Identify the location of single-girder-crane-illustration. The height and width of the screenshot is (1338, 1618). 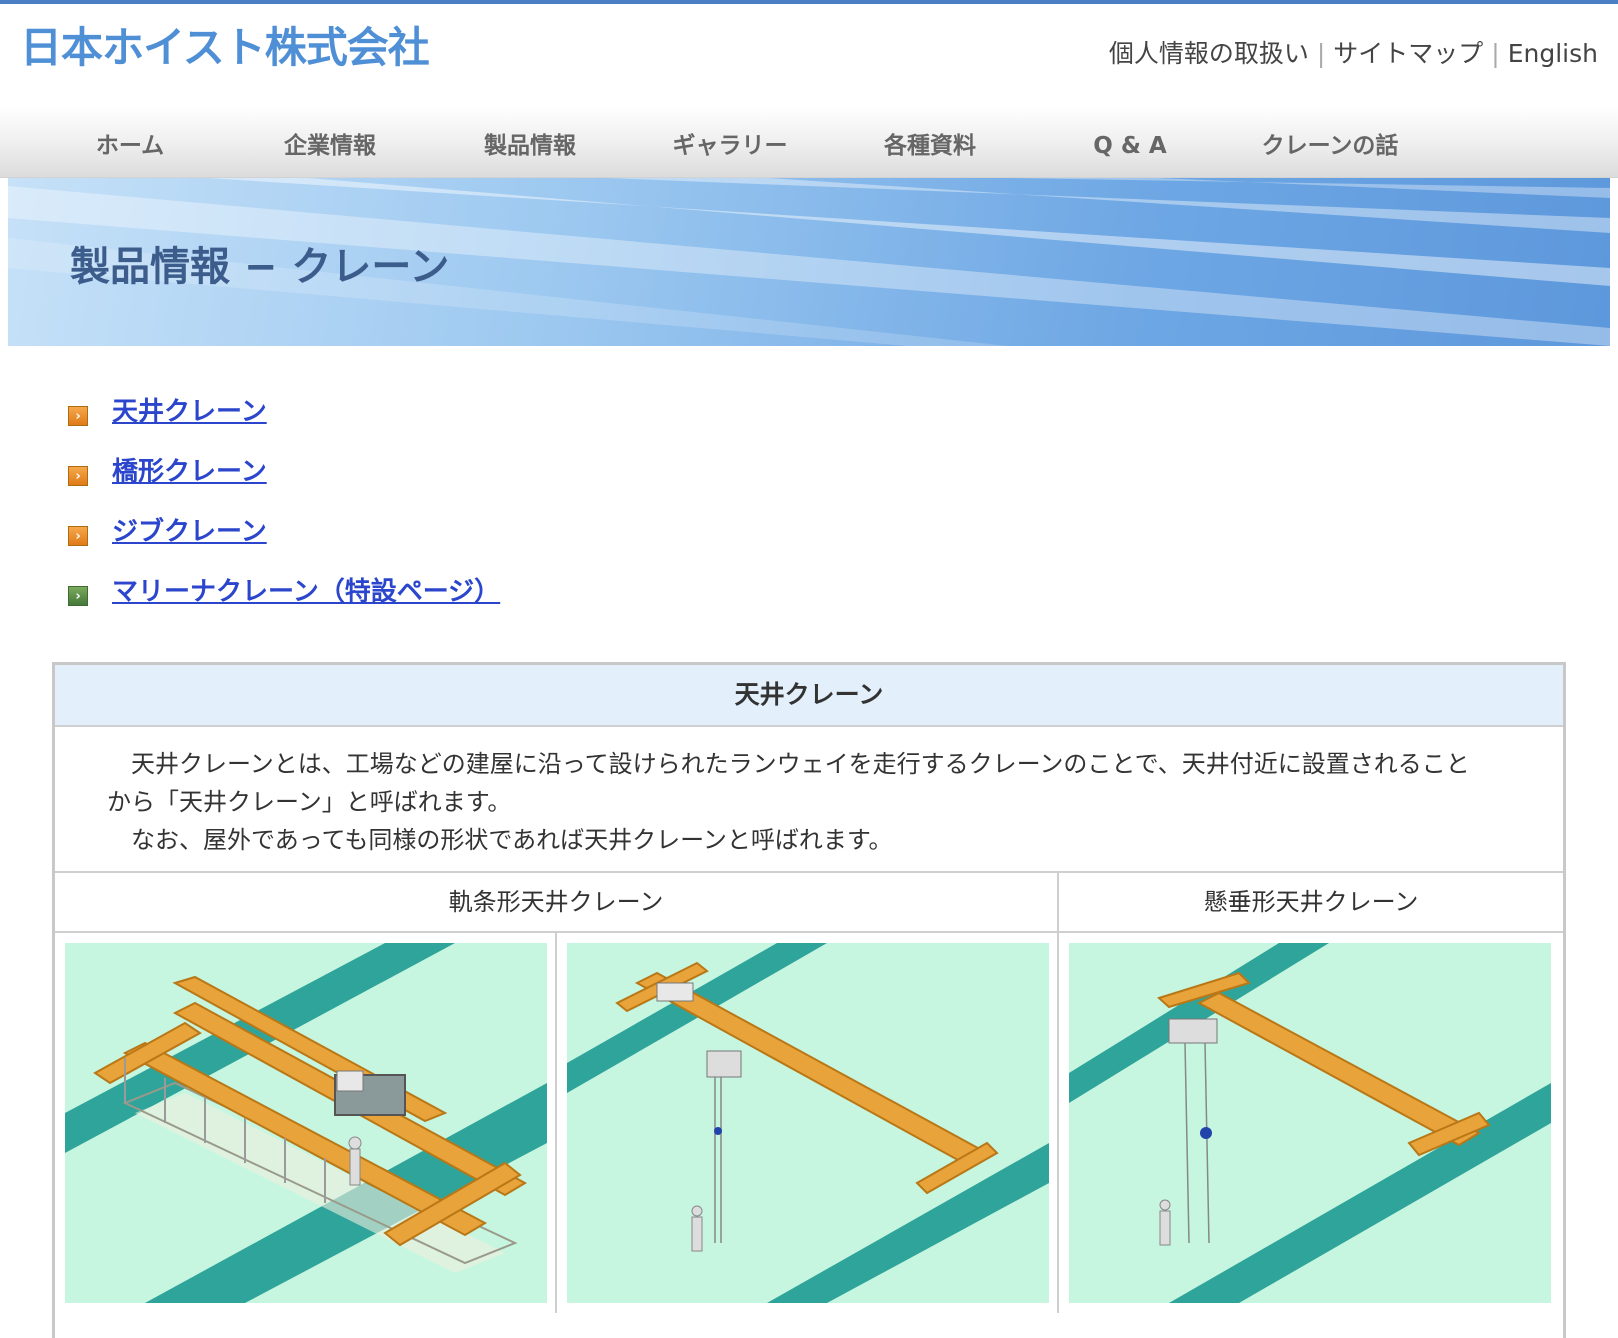
(808, 1123).